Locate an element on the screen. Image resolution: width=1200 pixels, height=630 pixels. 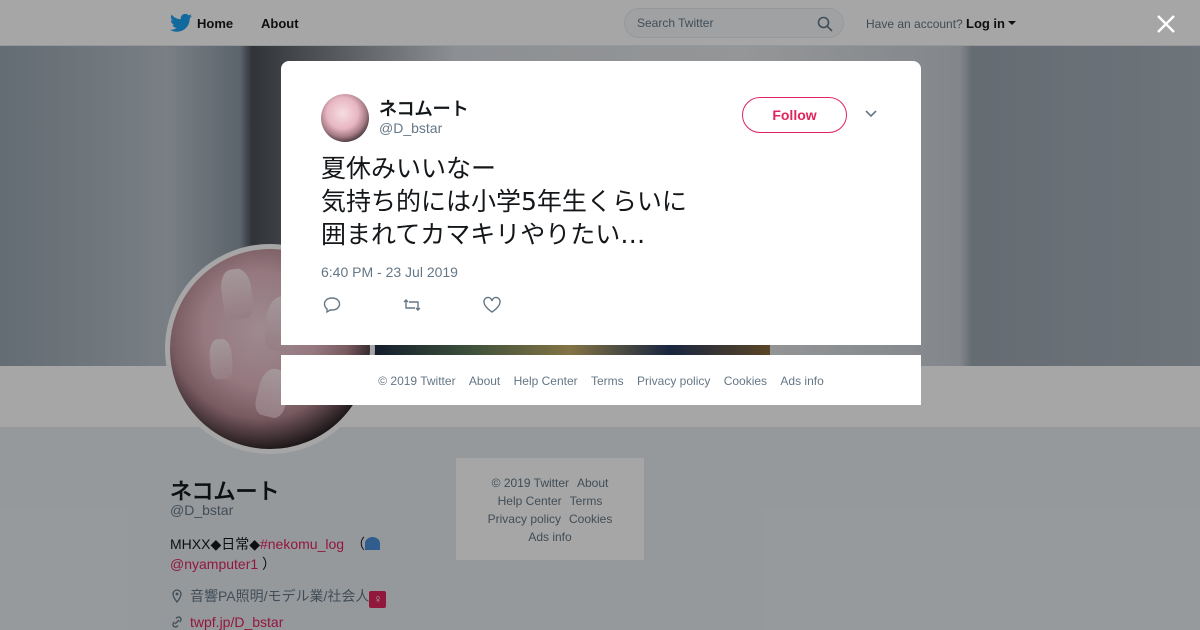
modal-footer-terms-link: Terms is located at coordinates (607, 381).